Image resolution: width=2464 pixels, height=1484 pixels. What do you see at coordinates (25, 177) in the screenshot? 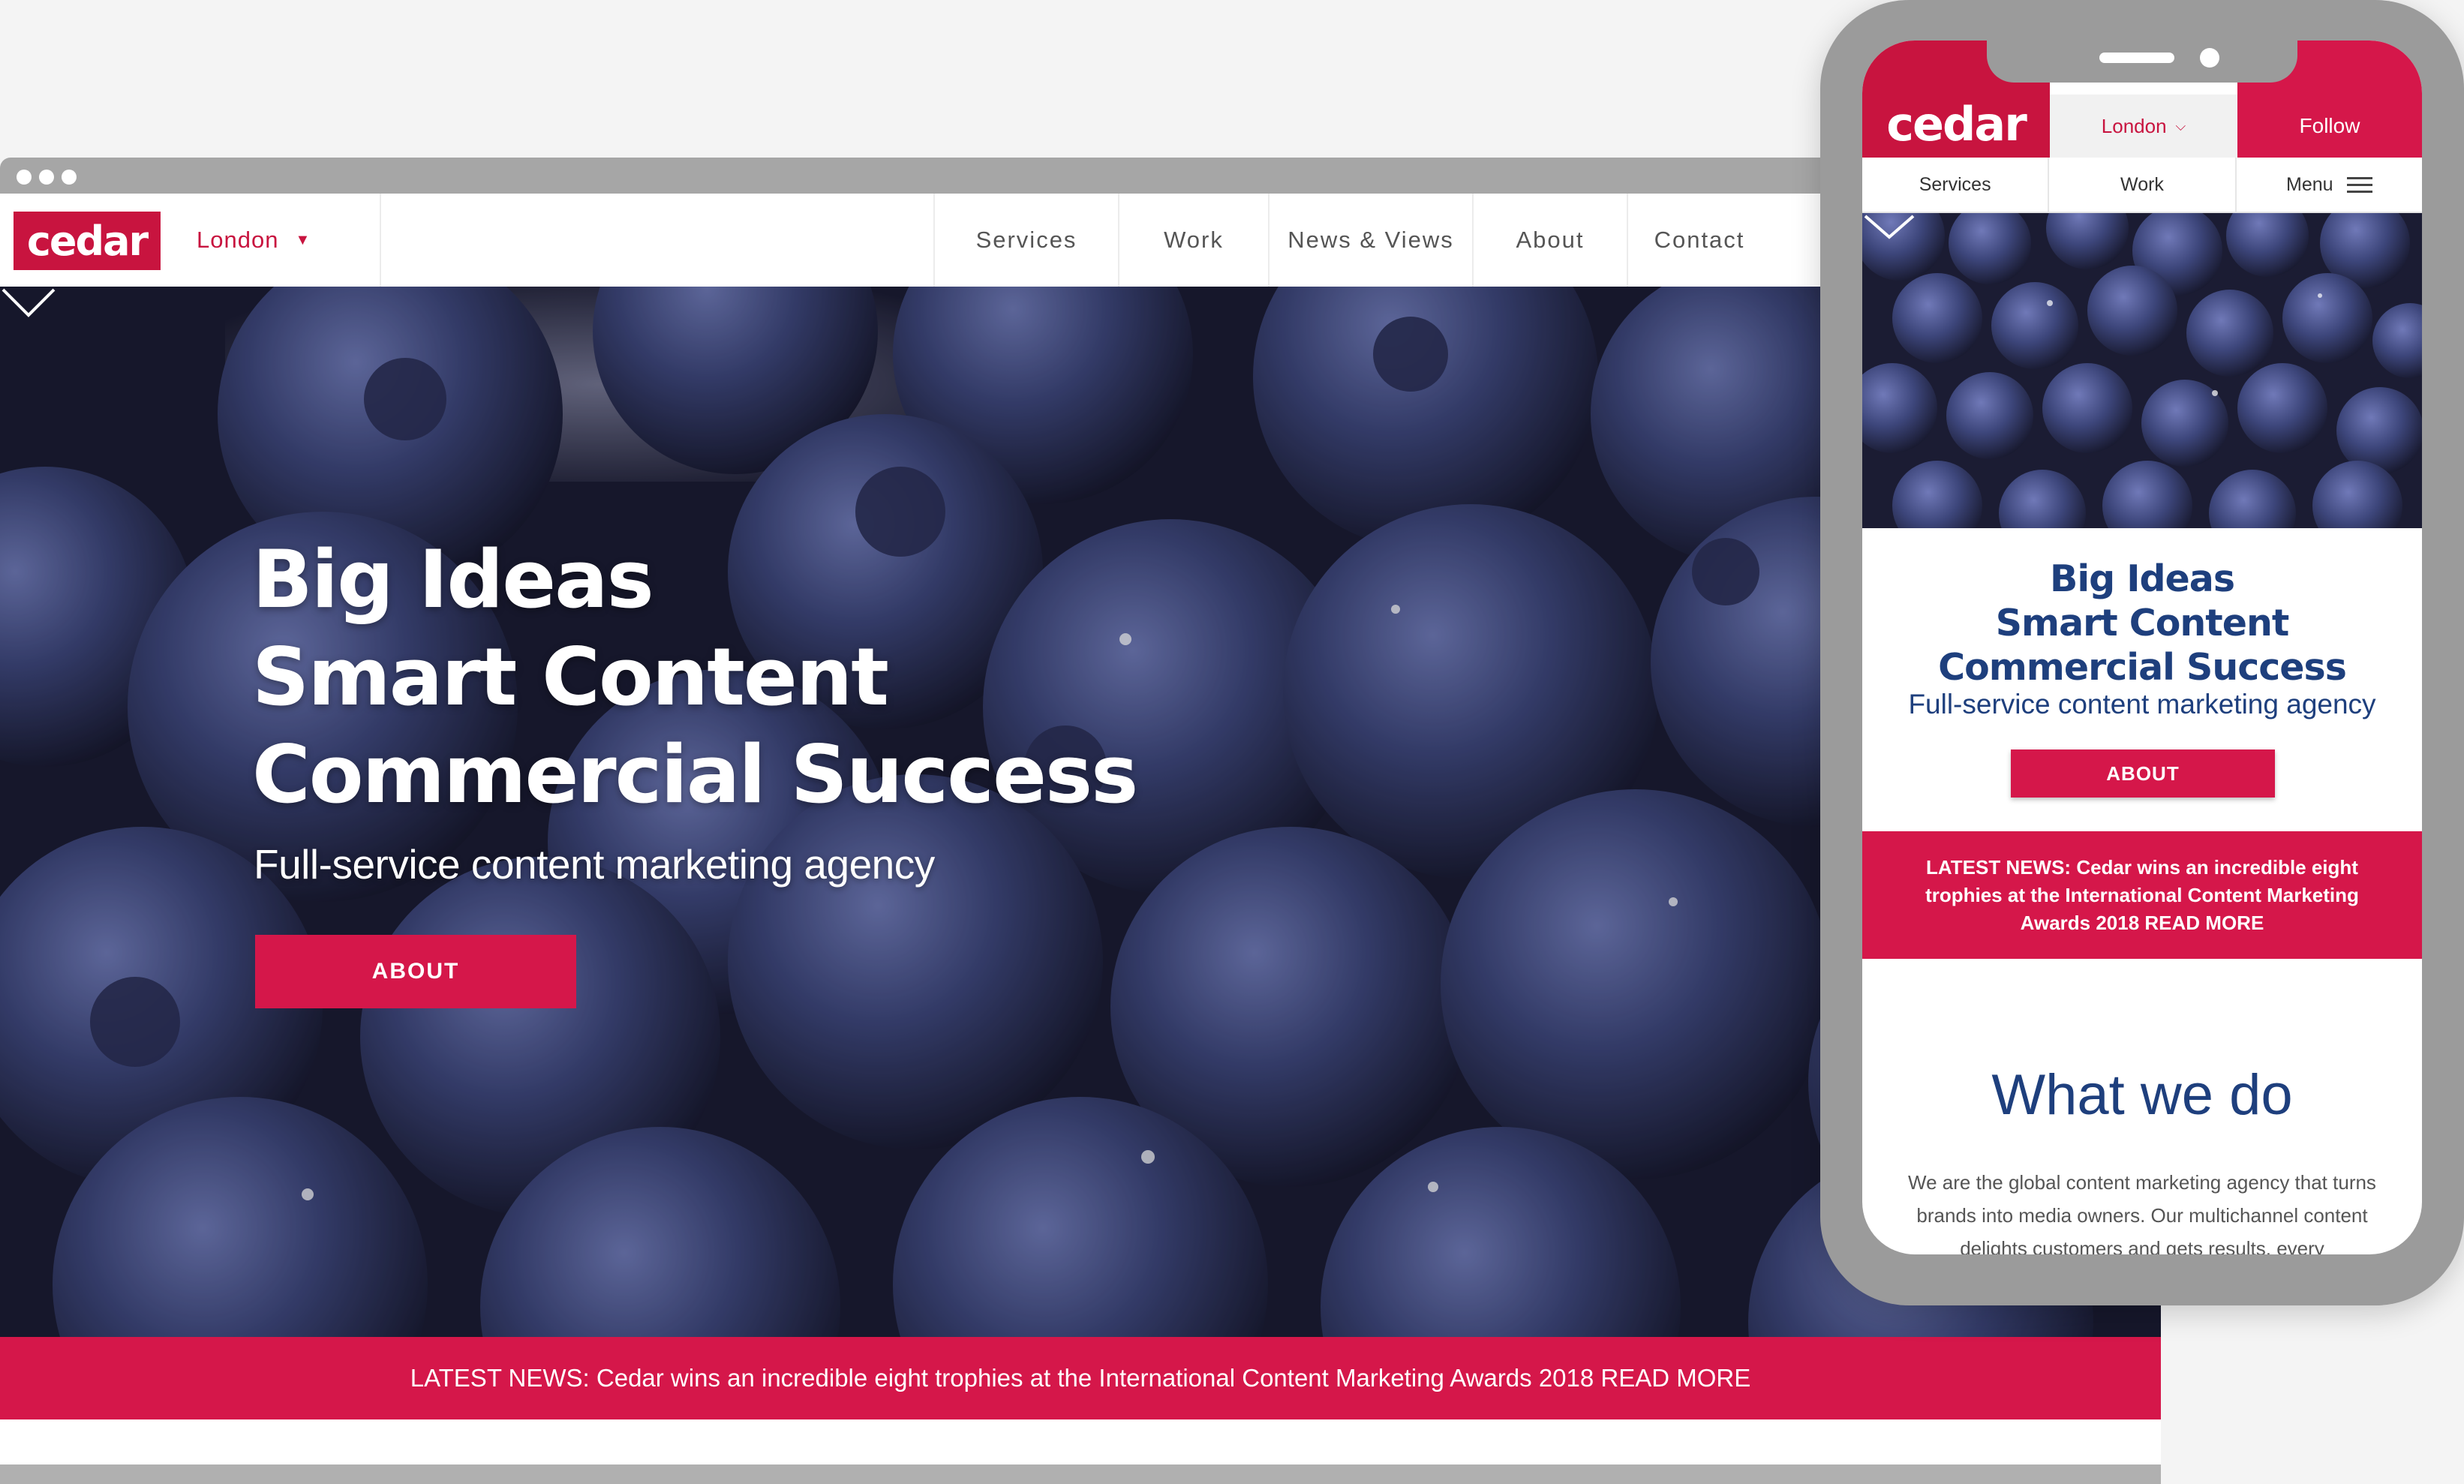
I see `window-close-dot` at bounding box center [25, 177].